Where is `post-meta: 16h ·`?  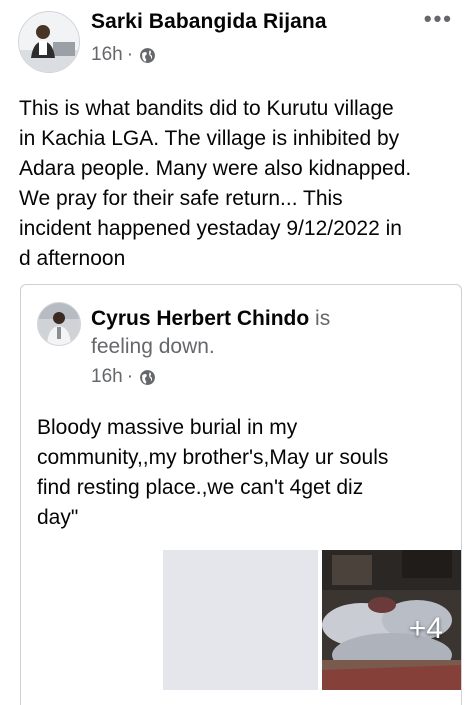 post-meta: 16h · is located at coordinates (123, 55).